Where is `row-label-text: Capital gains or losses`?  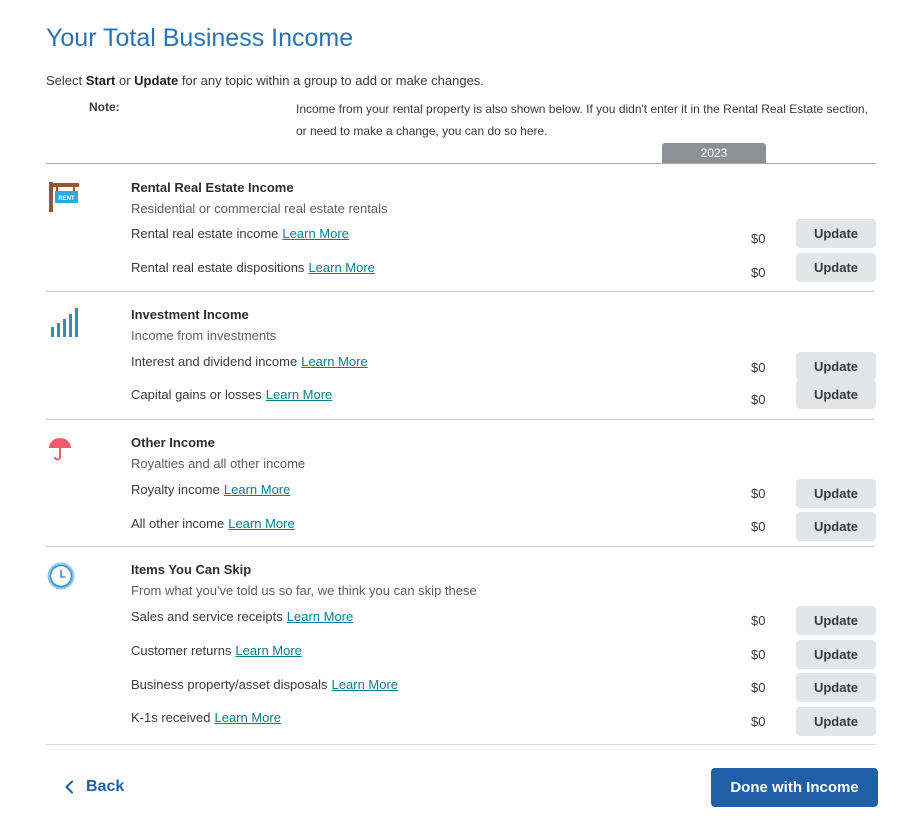
row-label-text: Capital gains or losses is located at coordinates (196, 394).